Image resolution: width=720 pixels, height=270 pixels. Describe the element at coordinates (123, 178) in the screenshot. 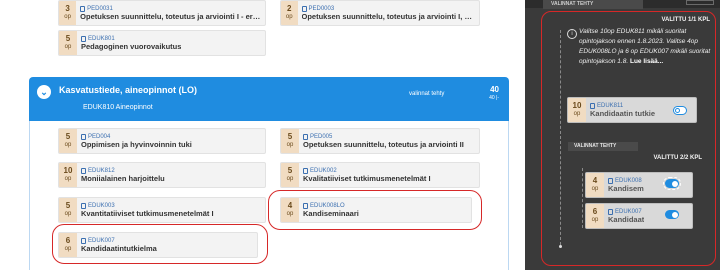

I see `course-name: Moniialainen harjoittelu` at that location.